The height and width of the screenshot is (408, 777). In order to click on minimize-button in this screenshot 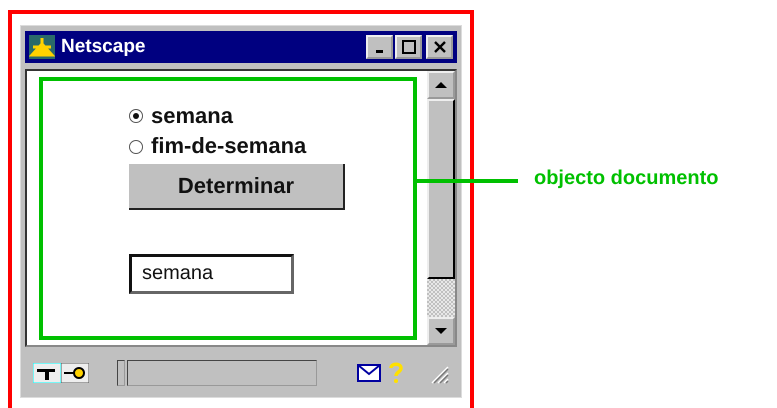, I will do `click(379, 47)`.